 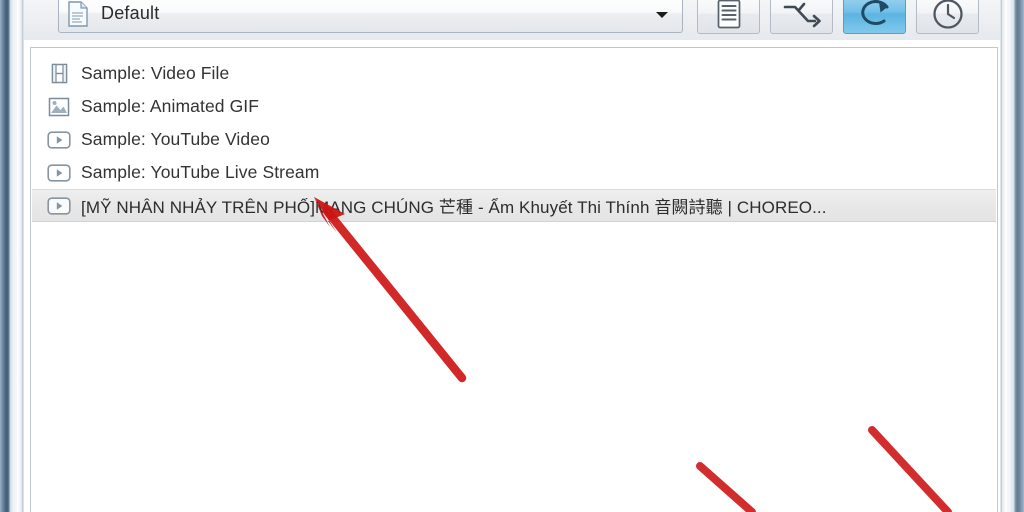 What do you see at coordinates (514, 73) in the screenshot?
I see `list-item: Sample: Video File` at bounding box center [514, 73].